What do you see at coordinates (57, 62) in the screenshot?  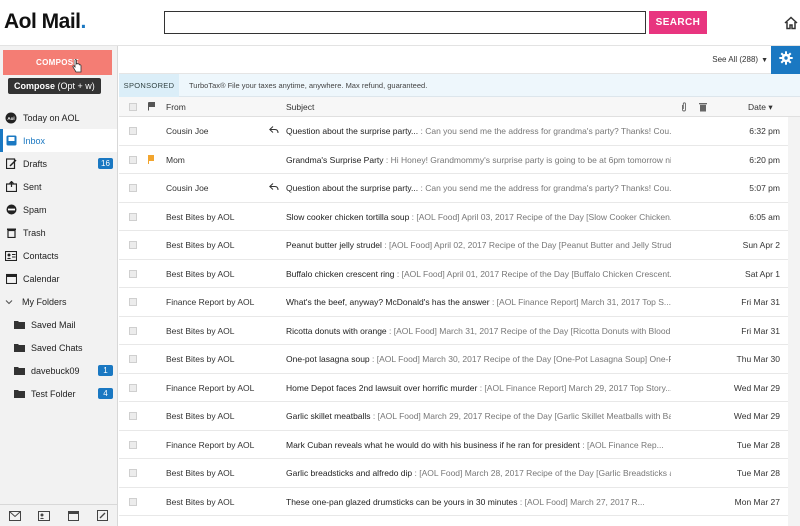 I see `compose-button: COMPOSE` at bounding box center [57, 62].